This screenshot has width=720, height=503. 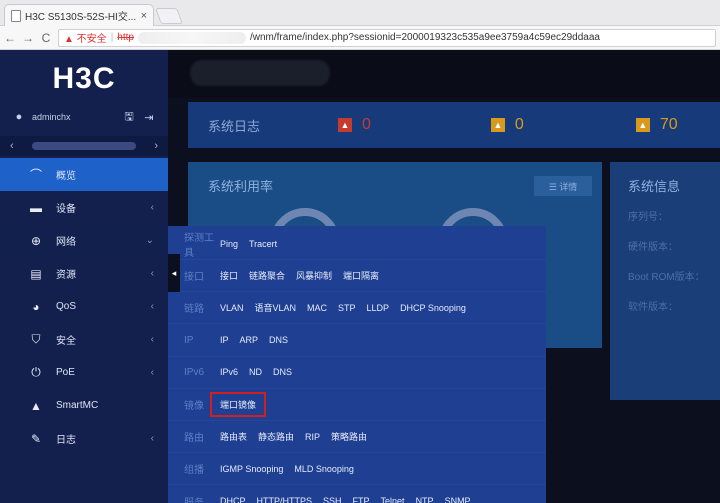 I want to click on submenu-link: 接口, so click(x=229, y=275).